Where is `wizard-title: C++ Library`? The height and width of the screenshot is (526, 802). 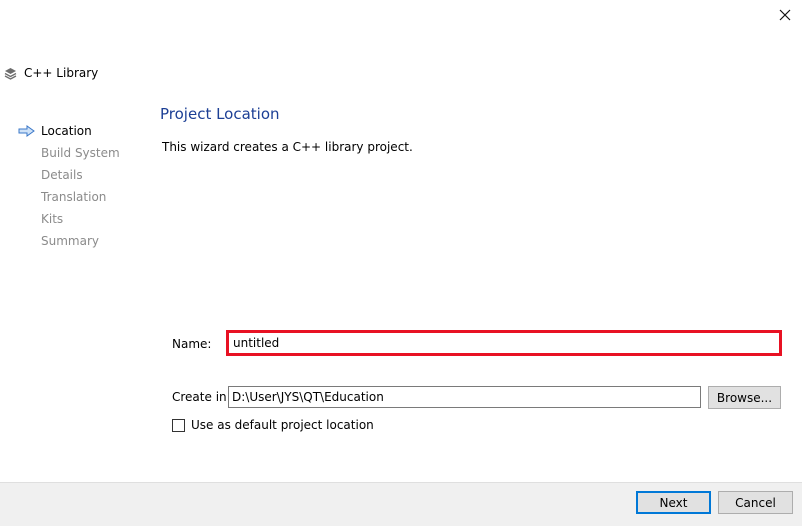 wizard-title: C++ Library is located at coordinates (61, 73).